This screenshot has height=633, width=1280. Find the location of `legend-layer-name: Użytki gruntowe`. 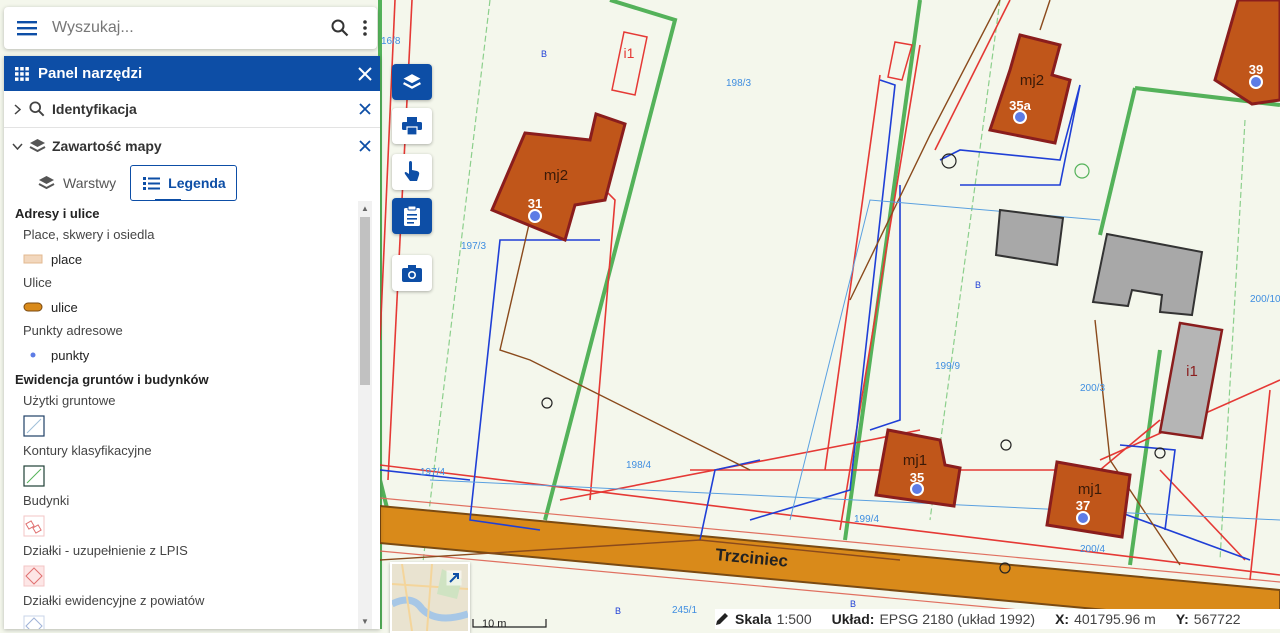

legend-layer-name: Użytki gruntowe is located at coordinates (69, 400).